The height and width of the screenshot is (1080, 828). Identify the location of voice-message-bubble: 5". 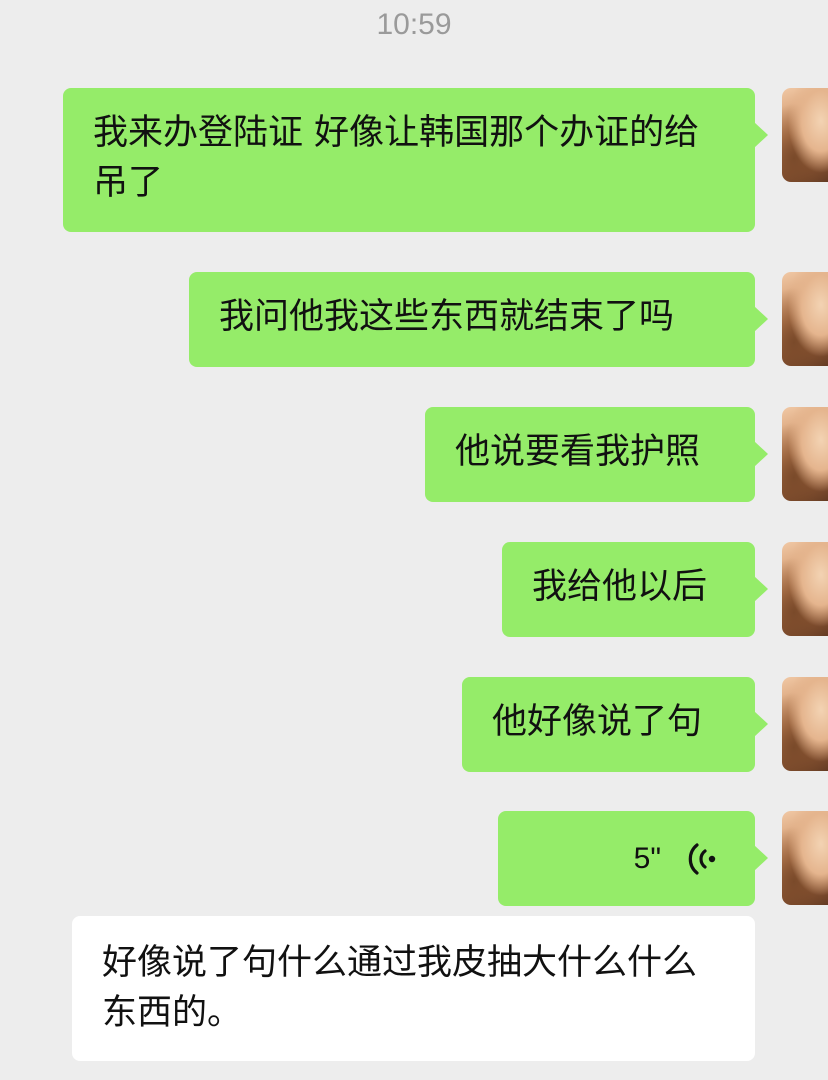
(633, 858).